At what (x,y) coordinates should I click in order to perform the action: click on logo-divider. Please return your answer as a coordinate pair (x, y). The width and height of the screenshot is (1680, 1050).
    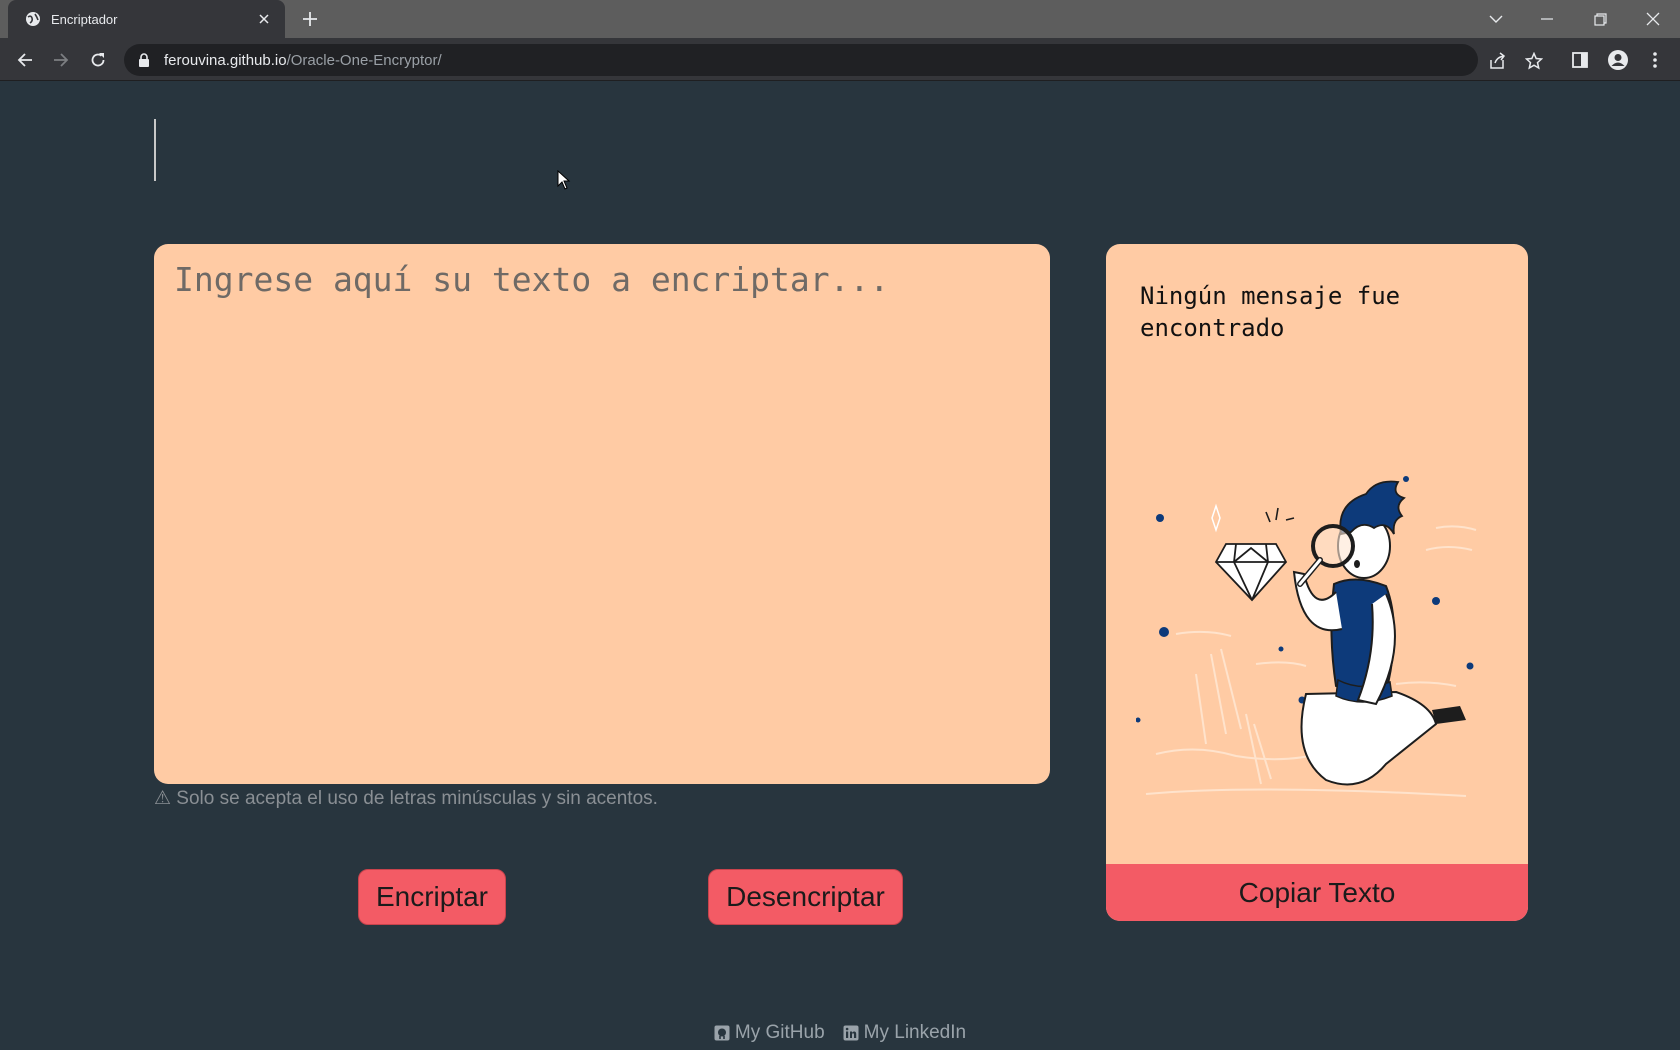
    Looking at the image, I should click on (155, 150).